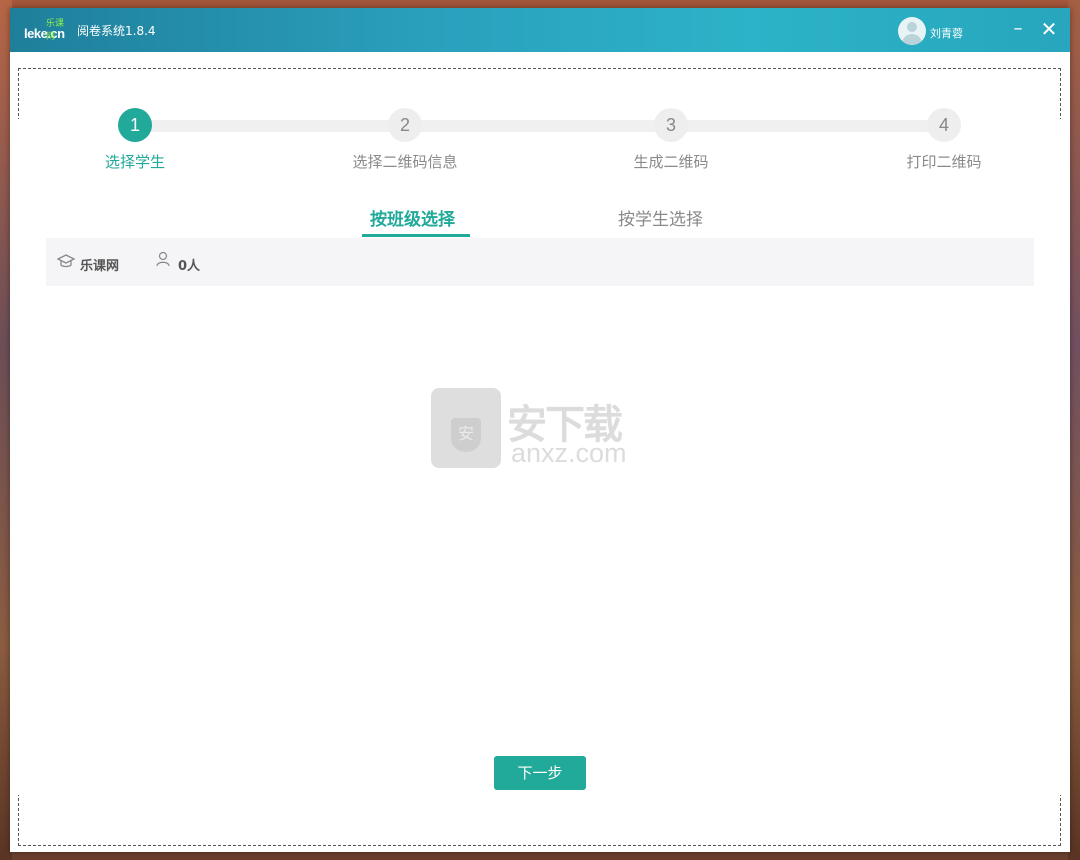 Image resolution: width=1080 pixels, height=860 pixels. I want to click on tab-by-class: 按班级选择, so click(412, 217).